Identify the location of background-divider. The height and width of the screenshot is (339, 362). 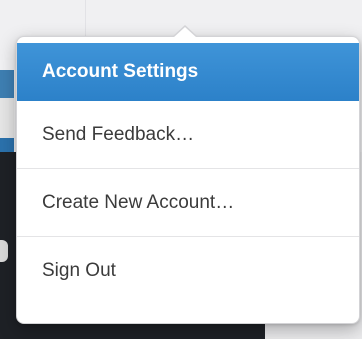
(85, 18).